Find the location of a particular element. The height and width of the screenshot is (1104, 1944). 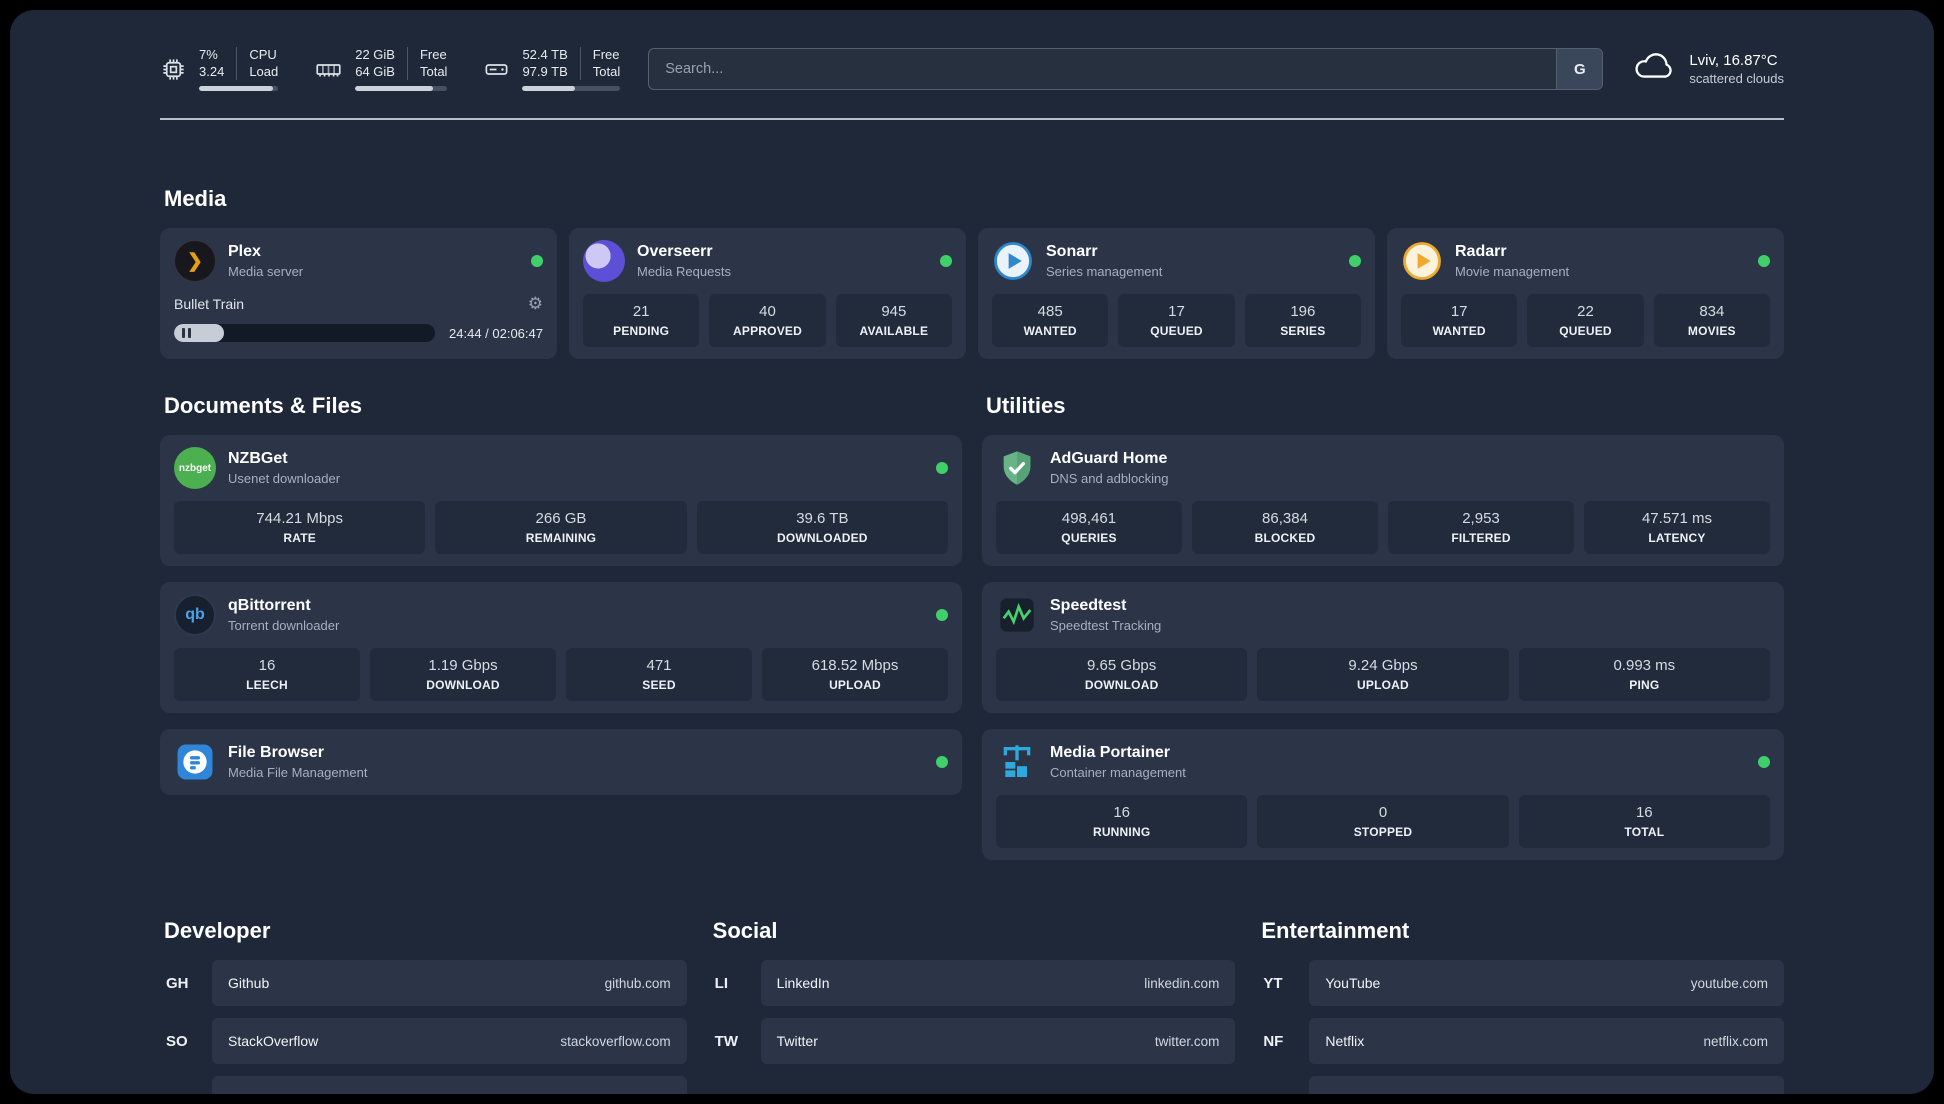

plex-icon: ❯ is located at coordinates (195, 261).